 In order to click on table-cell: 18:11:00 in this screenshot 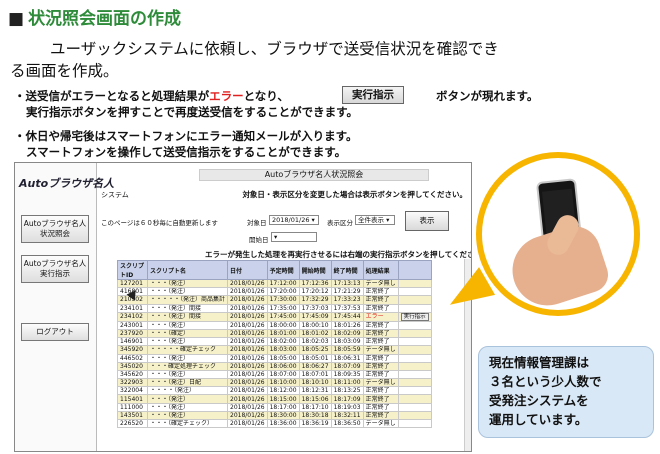, I will do `click(347, 383)`.